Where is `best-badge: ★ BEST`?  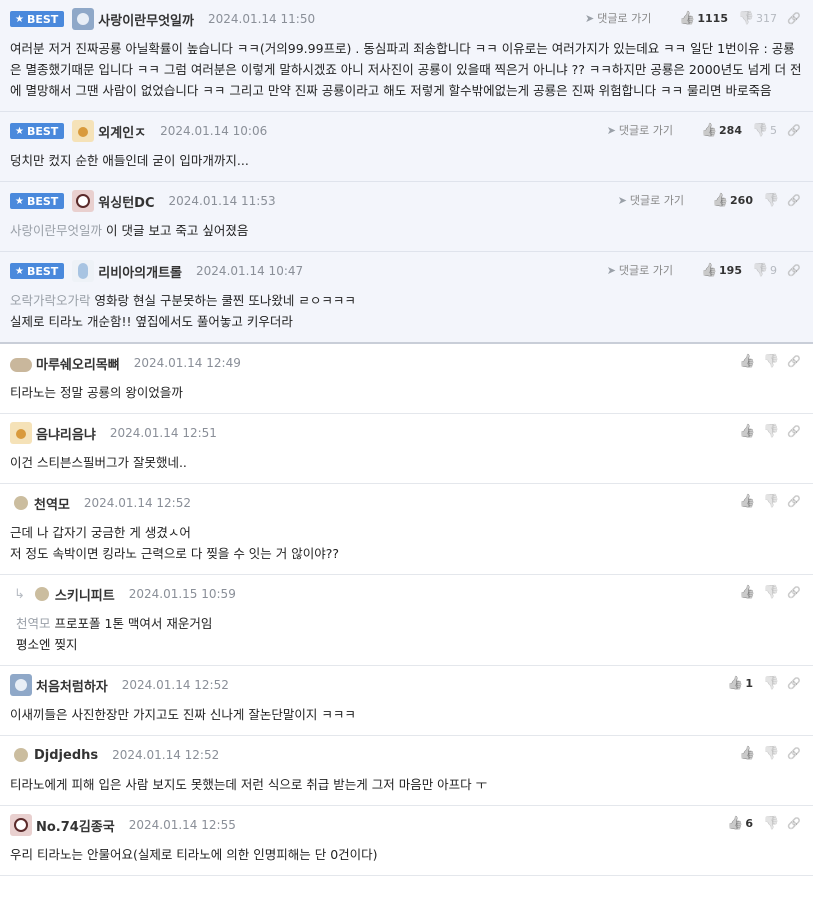 best-badge: ★ BEST is located at coordinates (37, 131).